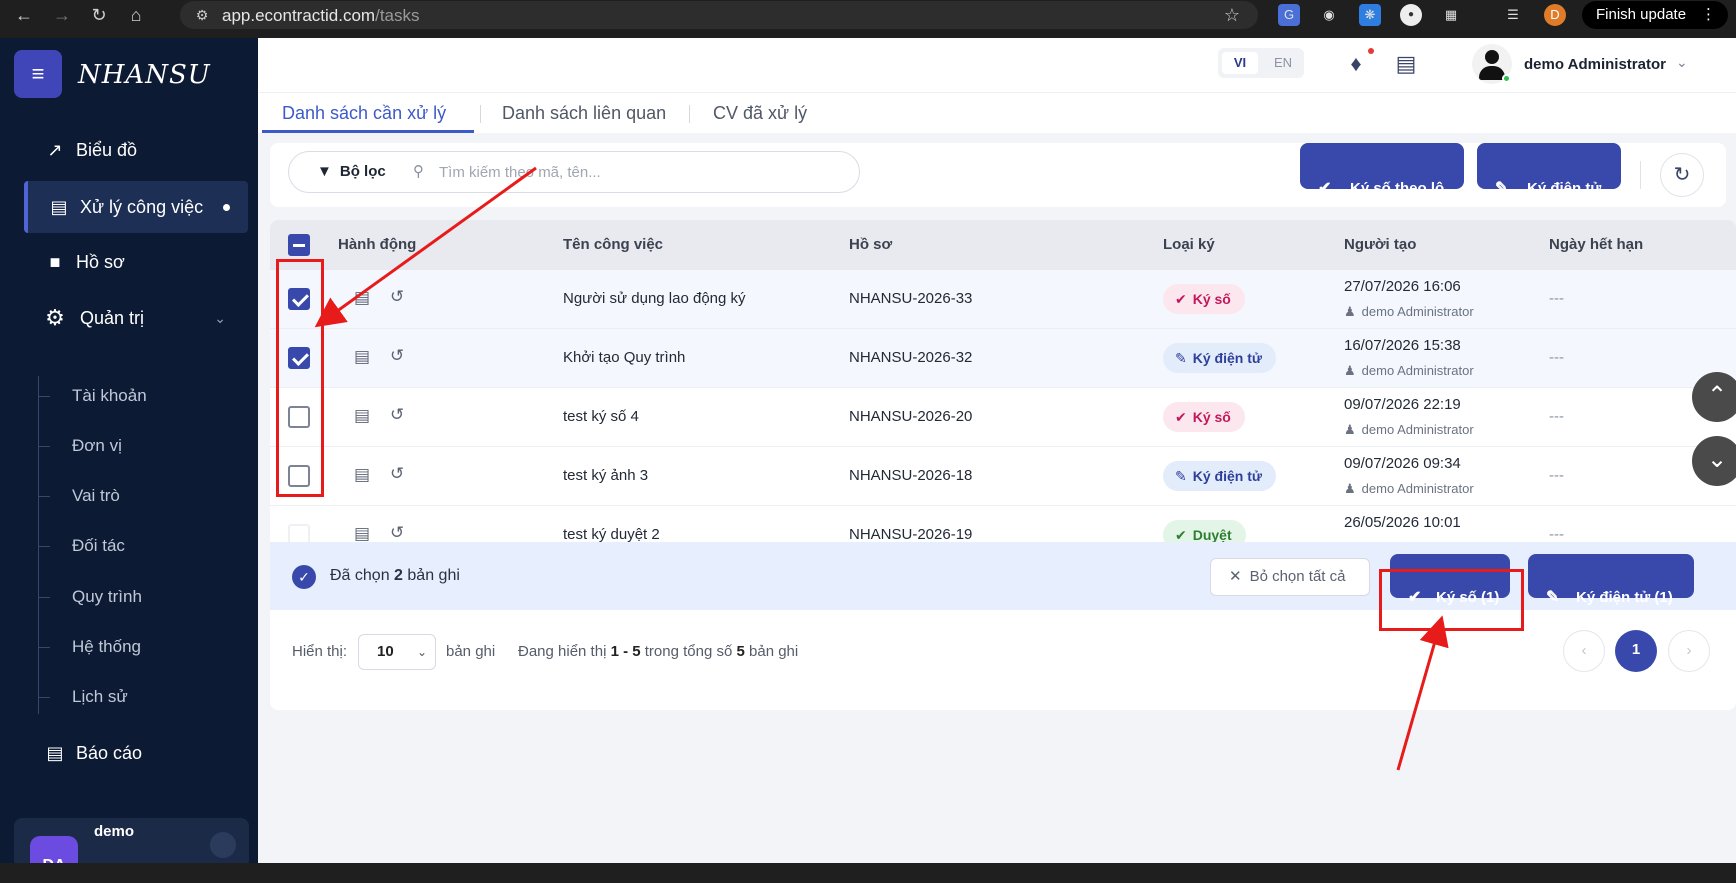  I want to click on user-name: demo Administrator, so click(1595, 64).